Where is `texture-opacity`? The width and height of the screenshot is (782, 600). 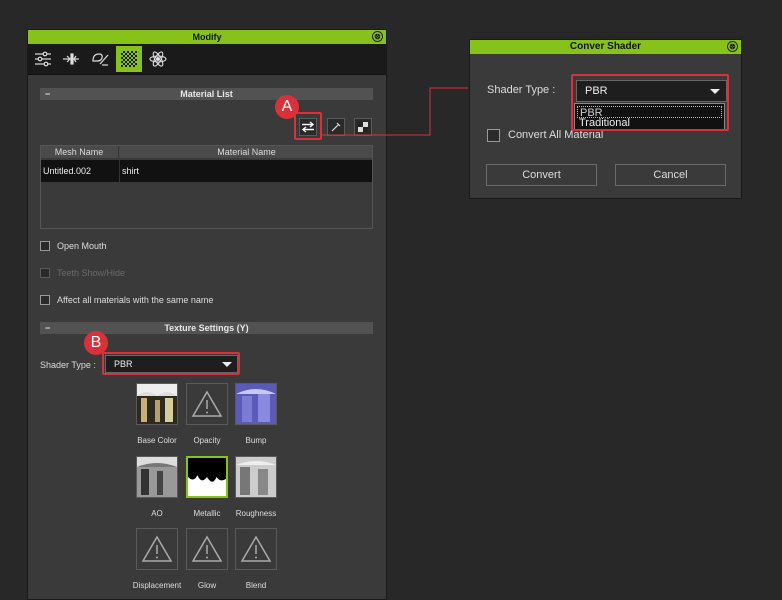
texture-opacity is located at coordinates (207, 404).